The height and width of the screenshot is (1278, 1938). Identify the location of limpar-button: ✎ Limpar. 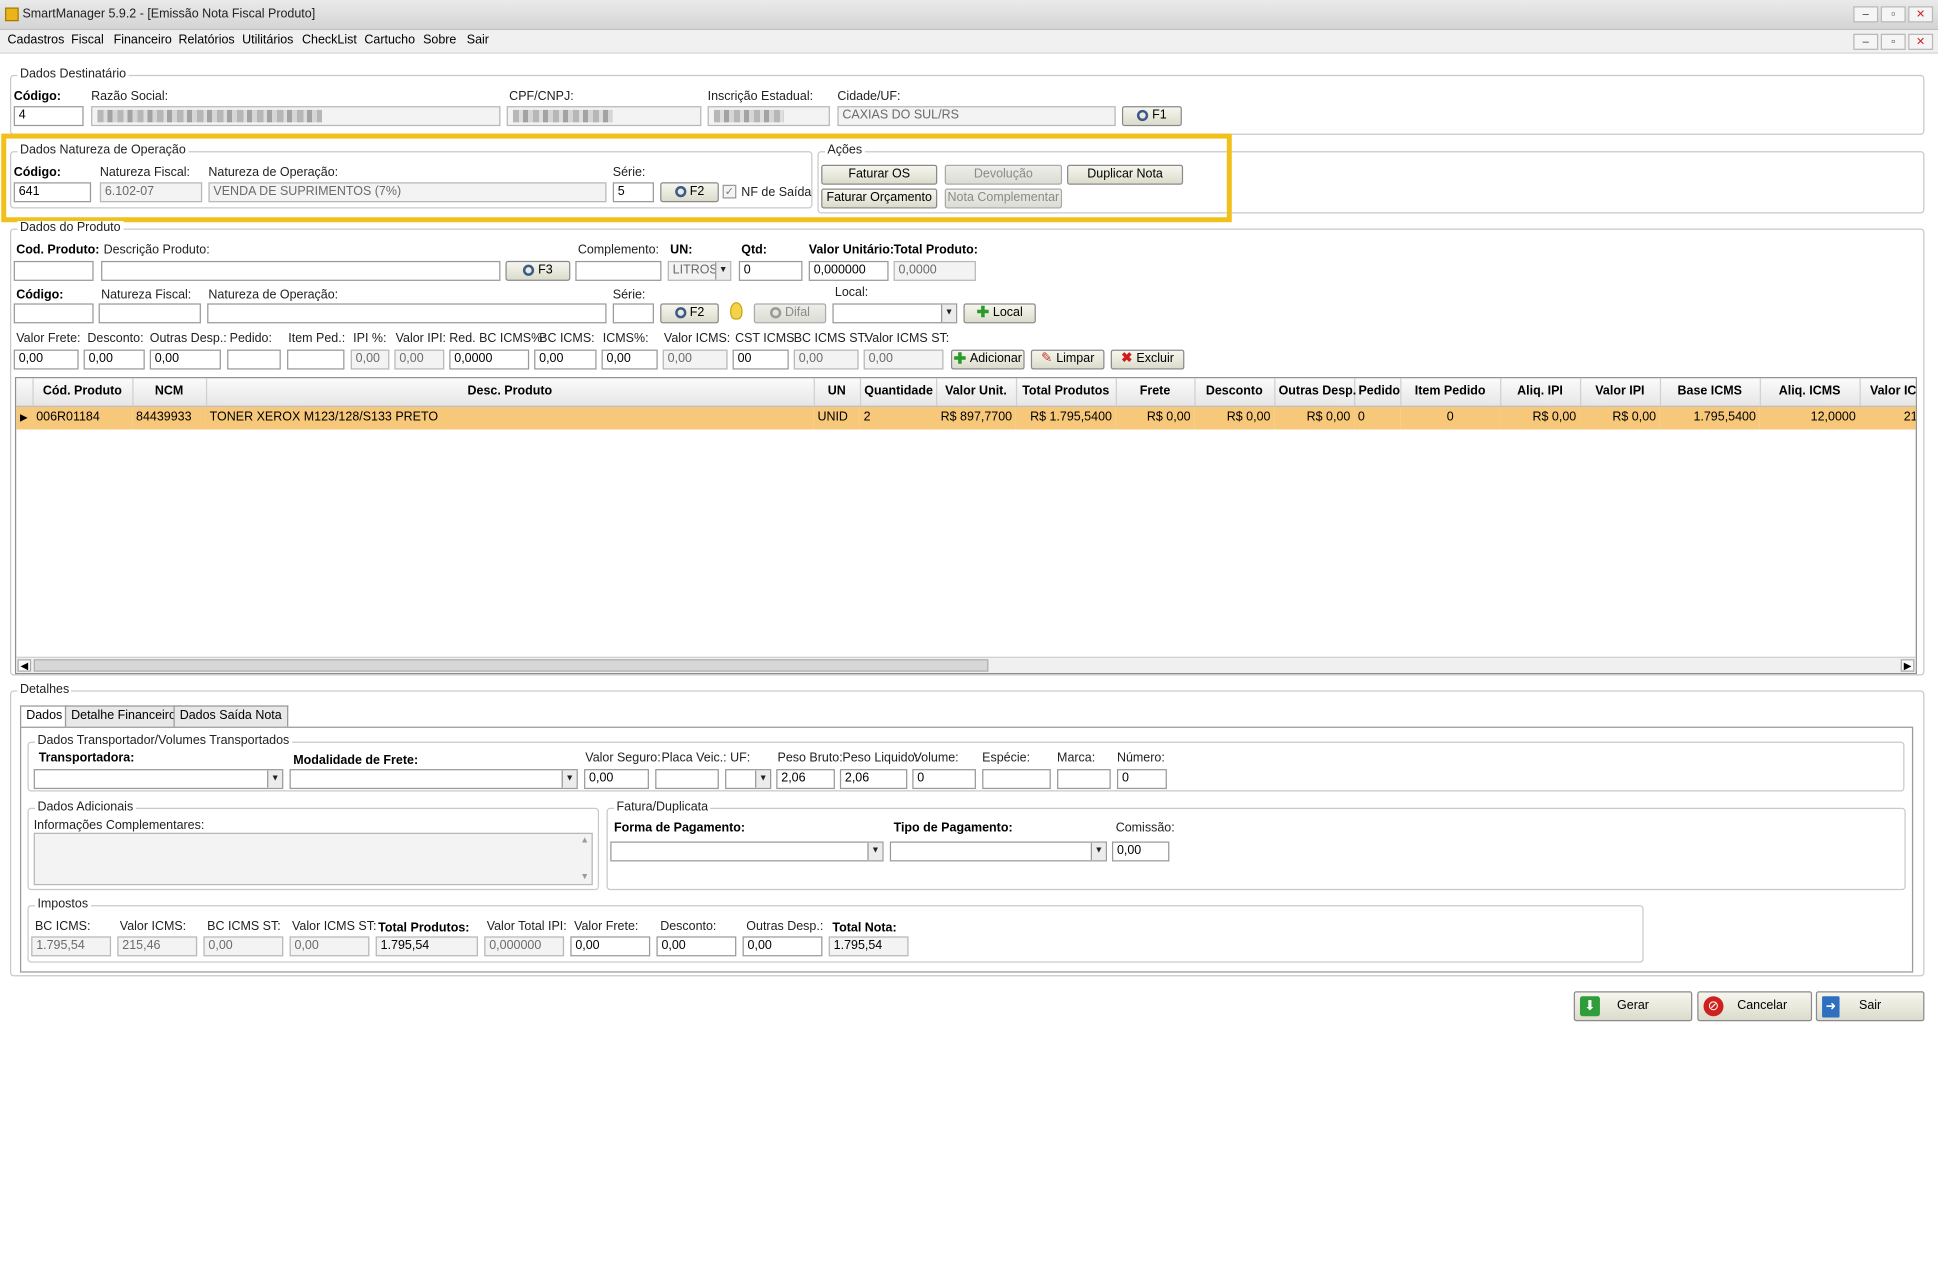
(1067, 359).